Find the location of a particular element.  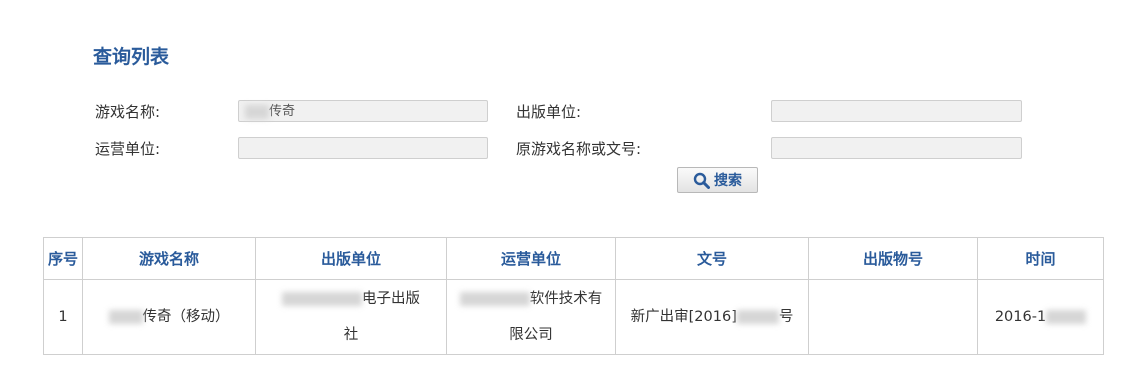

operator-text-line2: 限公司 is located at coordinates (531, 335).